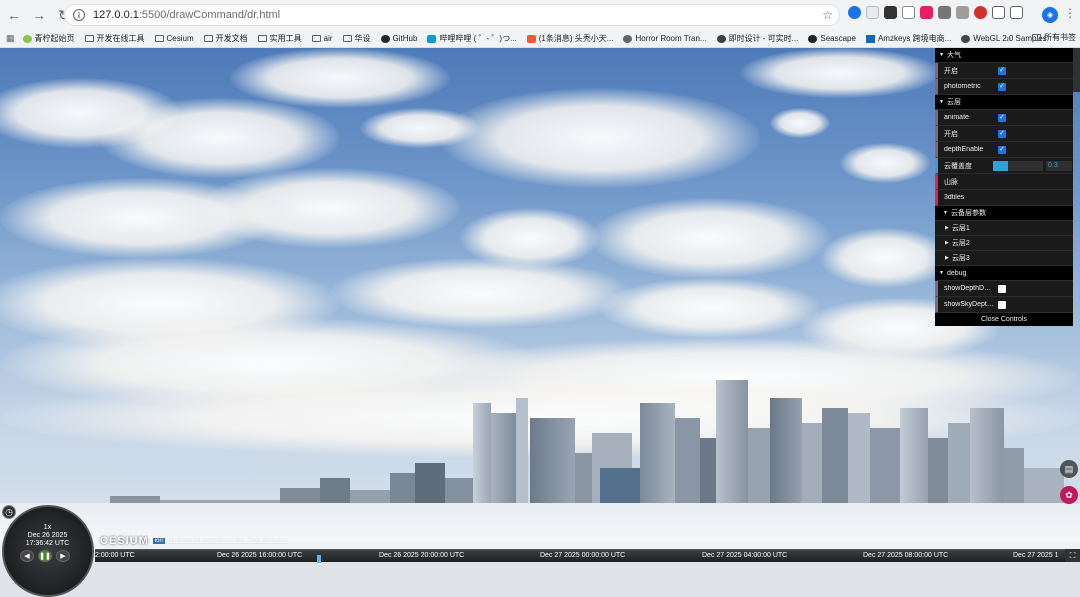 Image resolution: width=1080 pixels, height=597 pixels. I want to click on all-bookmarks-button: 所有书签, so click(1054, 37).